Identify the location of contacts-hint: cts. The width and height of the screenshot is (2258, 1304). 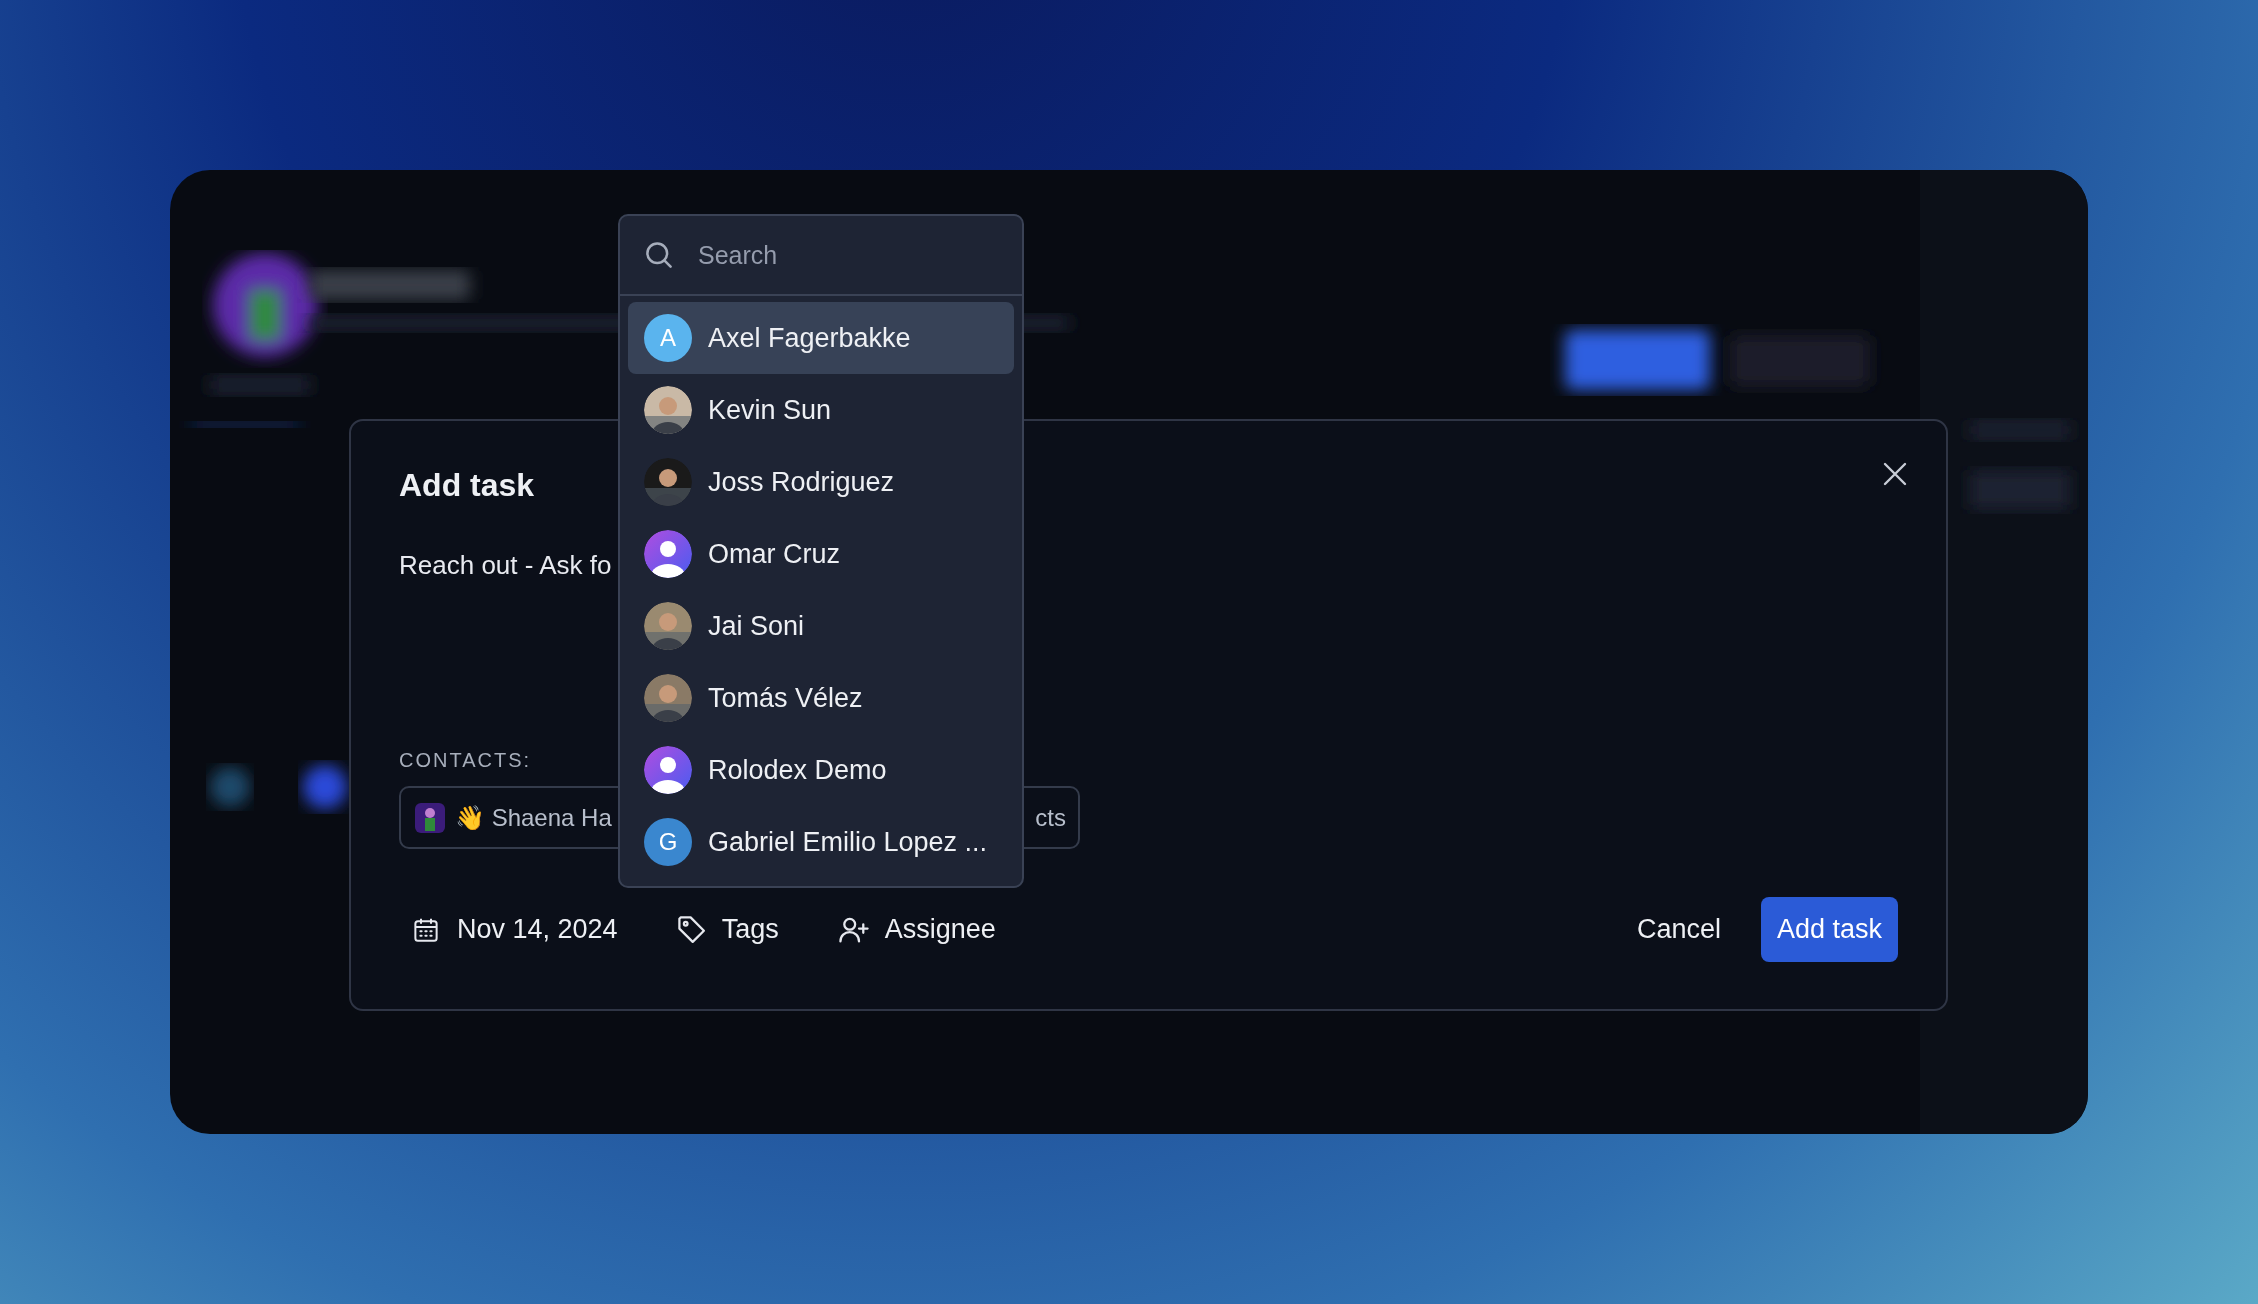
(1050, 817).